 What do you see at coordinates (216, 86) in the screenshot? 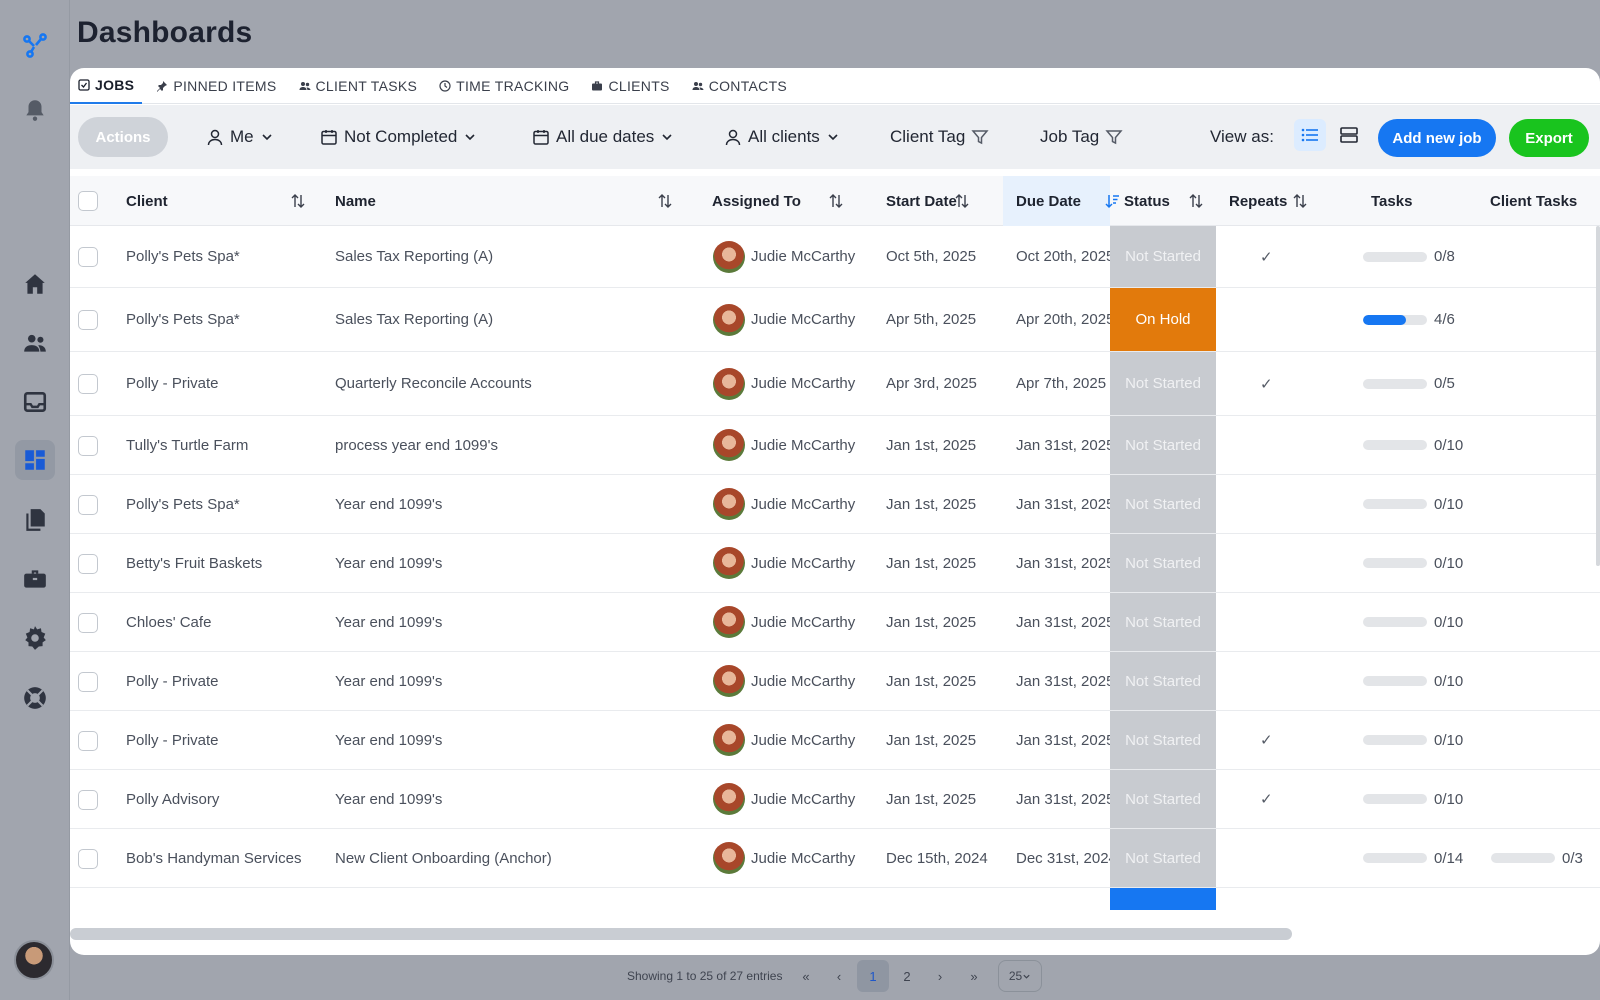
I see `tab-pinned-items: PINNED ITEMS` at bounding box center [216, 86].